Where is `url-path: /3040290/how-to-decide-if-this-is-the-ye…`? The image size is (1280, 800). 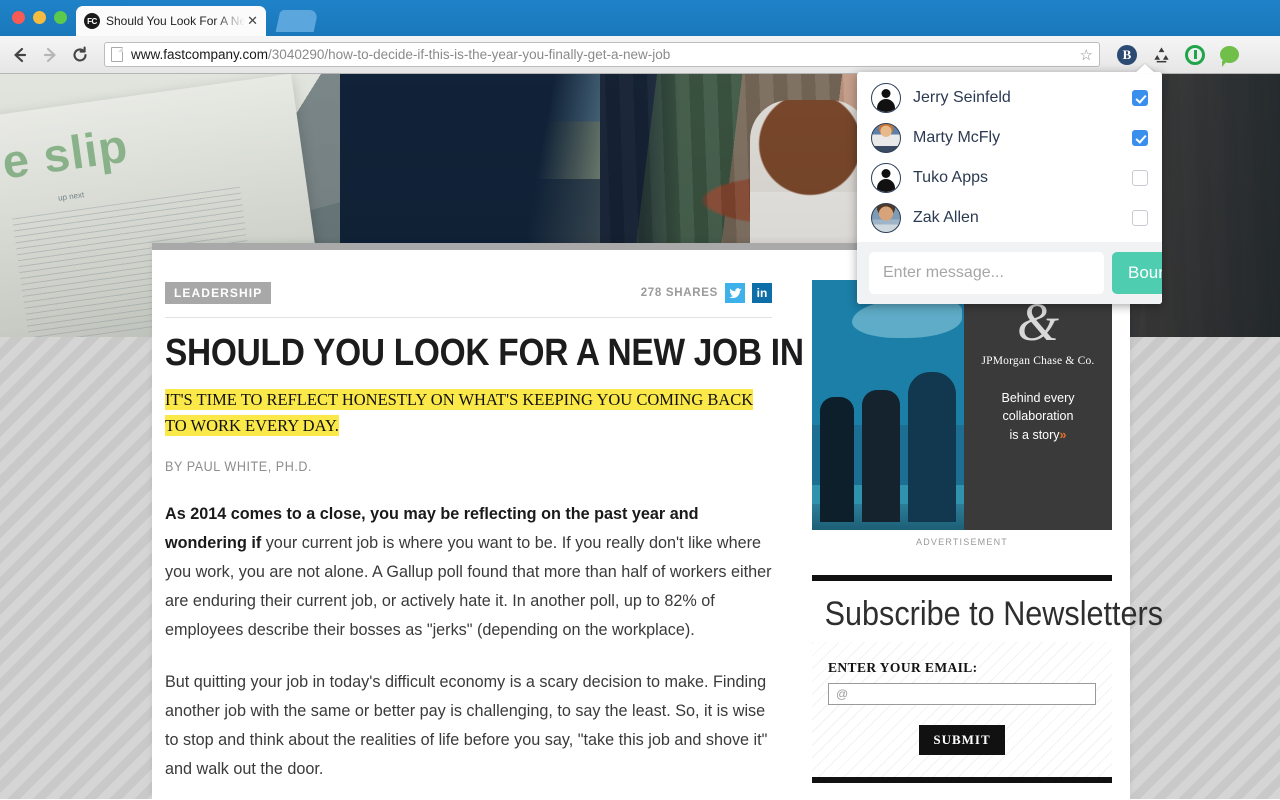
url-path: /3040290/how-to-decide-if-this-is-the-ye… is located at coordinates (469, 54).